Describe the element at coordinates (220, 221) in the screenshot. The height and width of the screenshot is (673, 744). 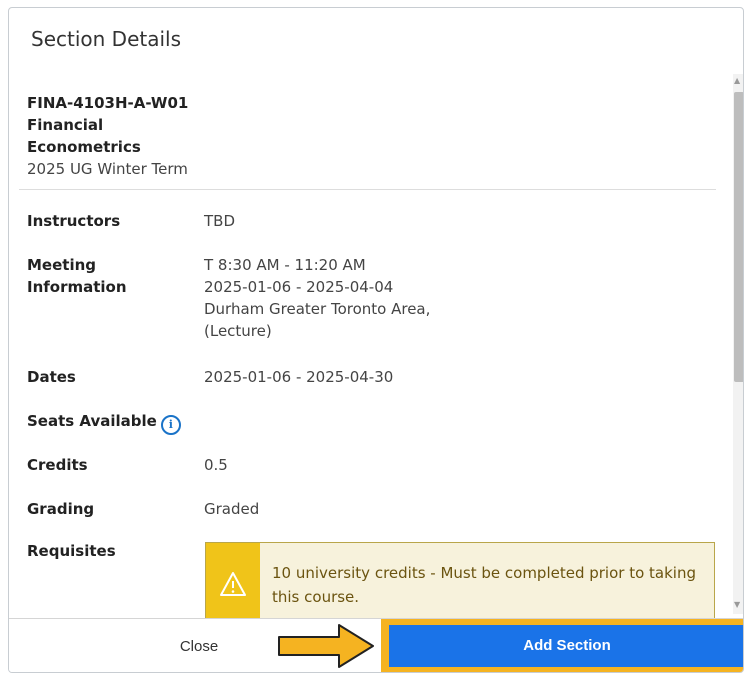
I see `instructors-value: TBD` at that location.